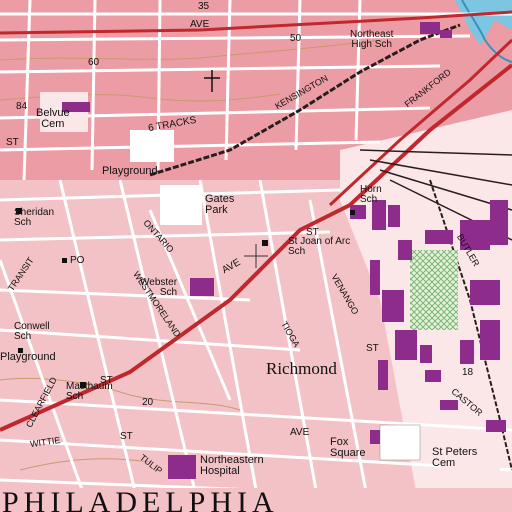 This screenshot has height=512, width=512. I want to click on playground-north, so click(152, 146).